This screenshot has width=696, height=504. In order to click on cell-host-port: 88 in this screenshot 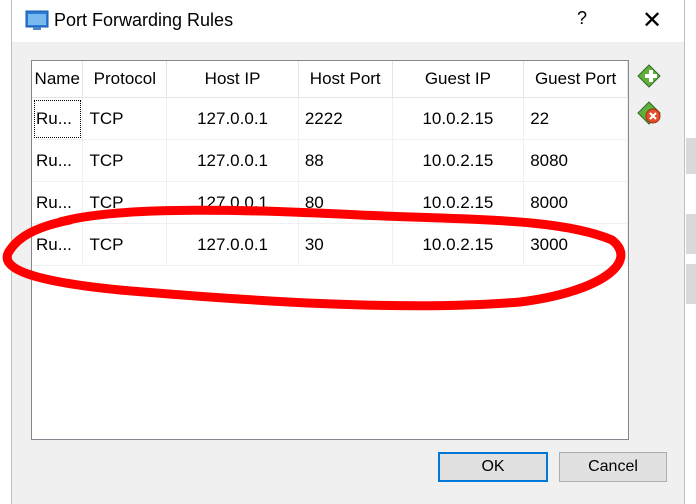, I will do `click(345, 160)`.